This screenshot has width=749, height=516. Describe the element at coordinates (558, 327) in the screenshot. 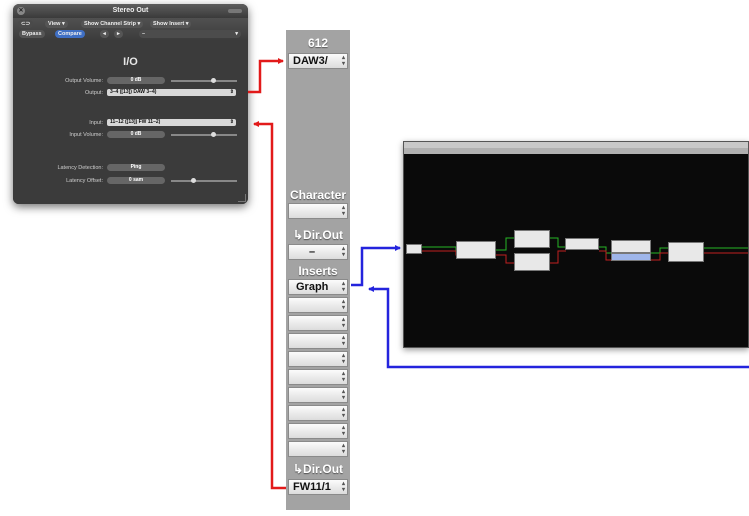

I see `return-from-graph-arrow` at that location.